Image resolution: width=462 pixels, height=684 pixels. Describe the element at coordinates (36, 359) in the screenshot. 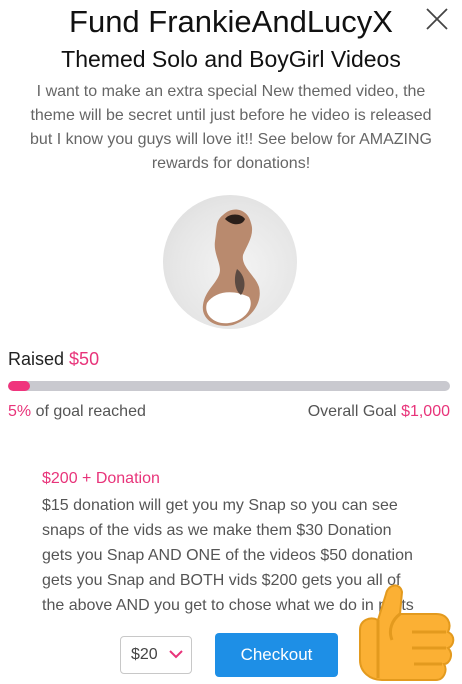

I see `raised-label: Raised` at that location.